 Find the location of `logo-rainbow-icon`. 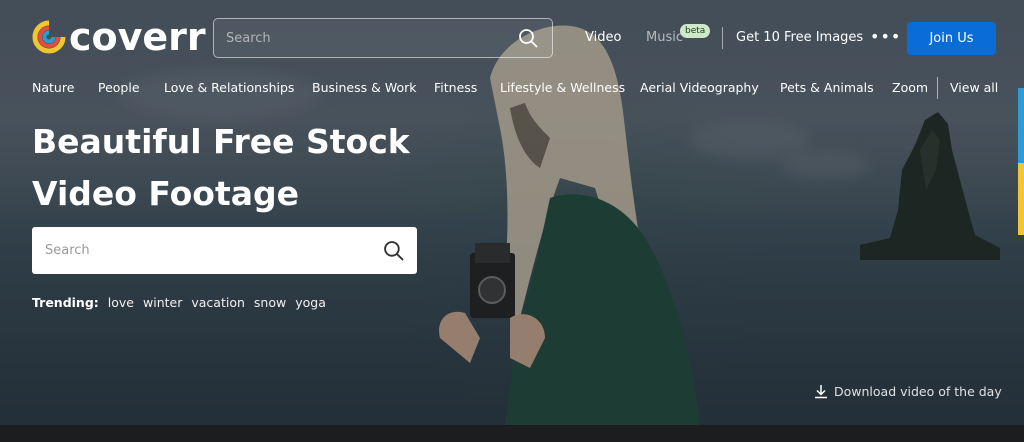

logo-rainbow-icon is located at coordinates (49, 37).